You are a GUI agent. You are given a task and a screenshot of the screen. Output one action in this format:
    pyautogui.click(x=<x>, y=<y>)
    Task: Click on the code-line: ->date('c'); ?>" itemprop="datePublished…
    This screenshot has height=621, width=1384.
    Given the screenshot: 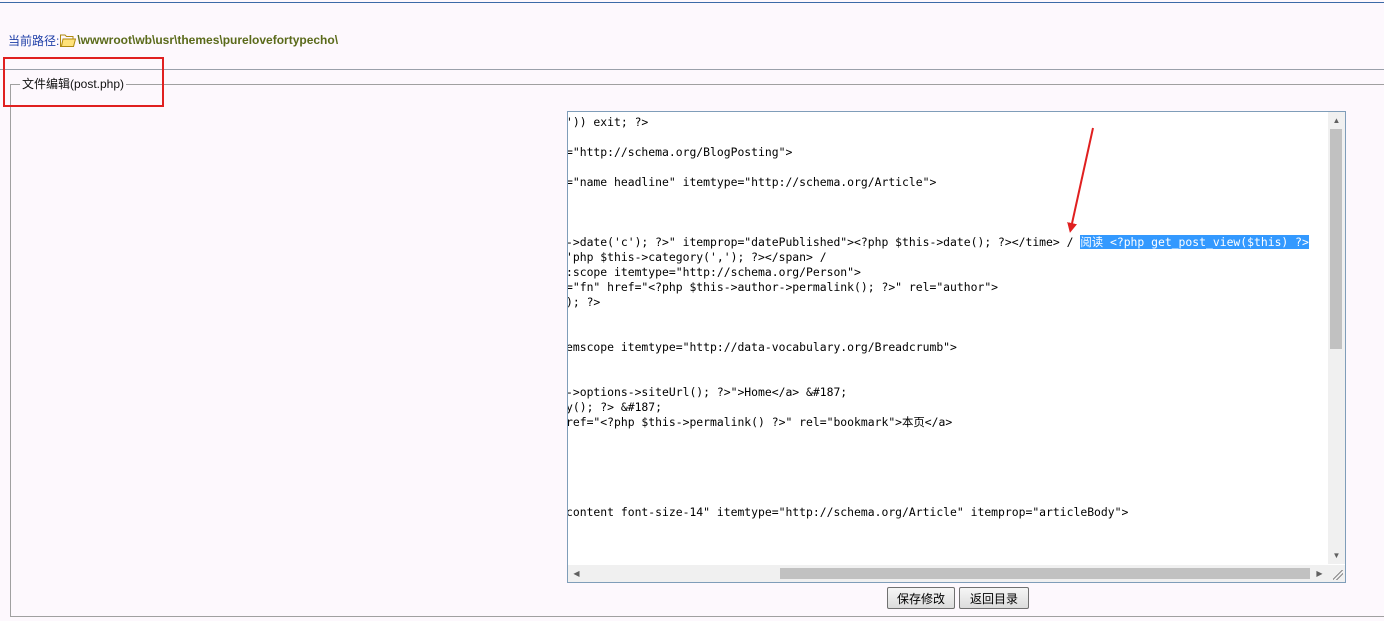 What is the action you would take?
    pyautogui.click(x=947, y=242)
    